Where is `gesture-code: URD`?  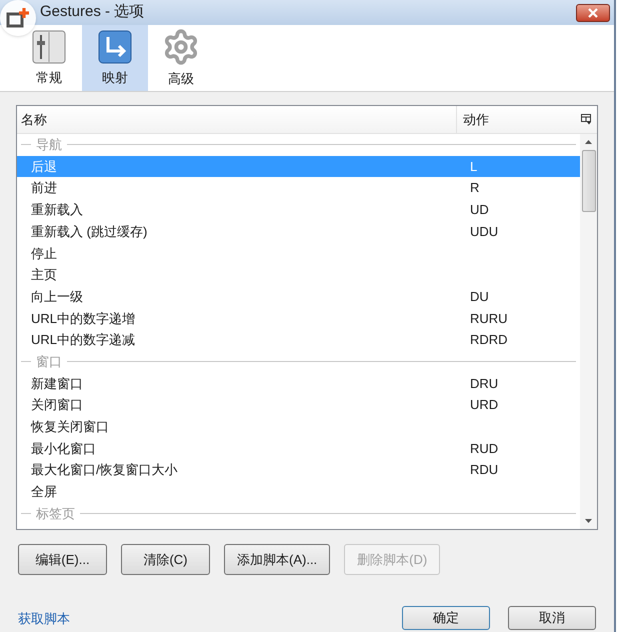 gesture-code: URD is located at coordinates (484, 405).